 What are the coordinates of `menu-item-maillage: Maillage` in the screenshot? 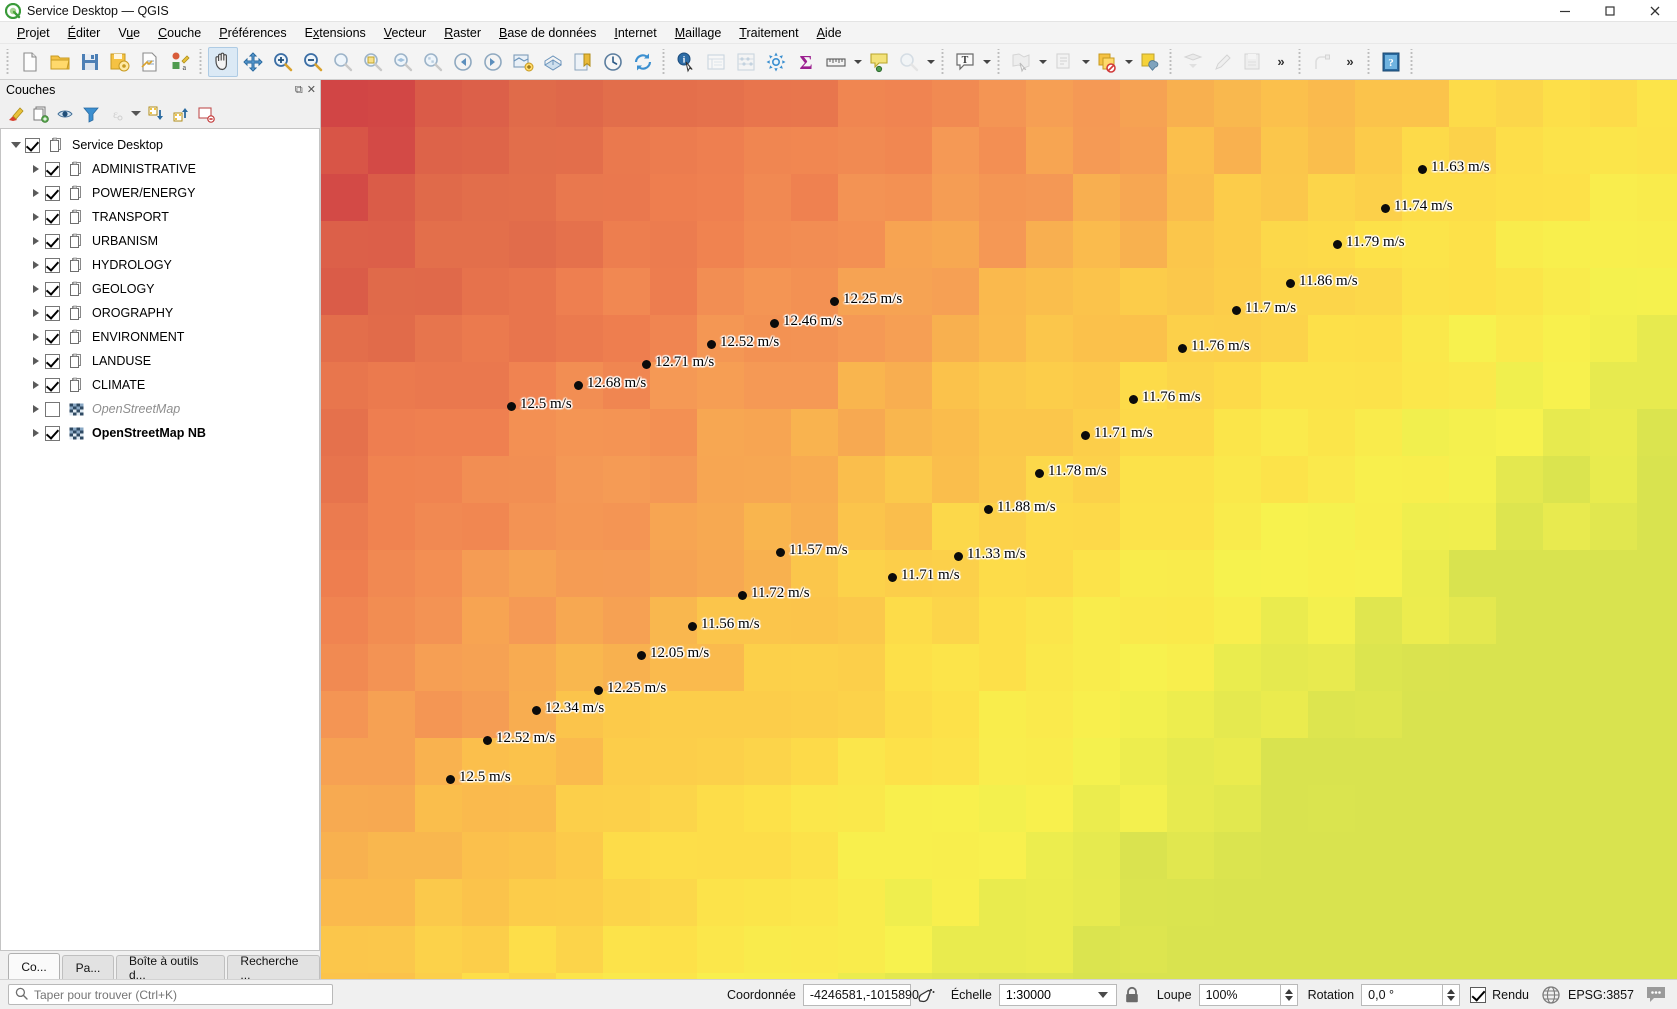 It's located at (698, 33).